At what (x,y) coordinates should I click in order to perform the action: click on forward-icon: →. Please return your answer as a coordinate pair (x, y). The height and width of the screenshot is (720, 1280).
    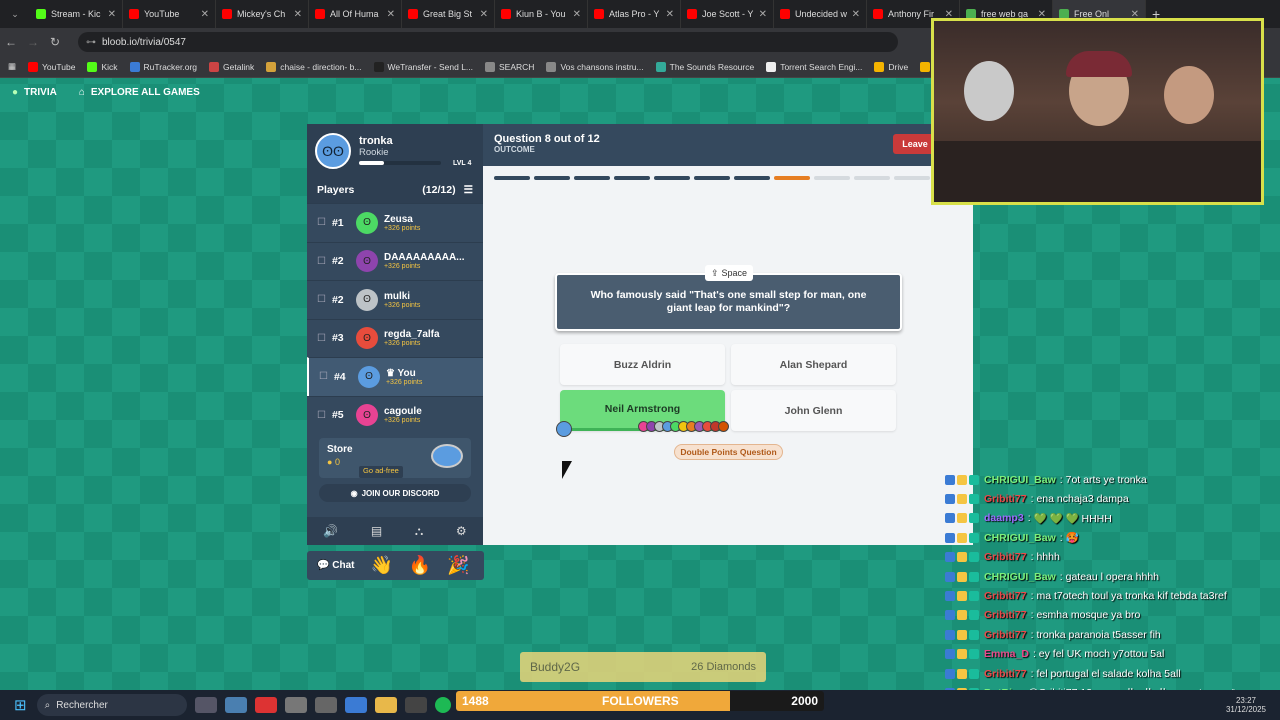
    Looking at the image, I should click on (33, 42).